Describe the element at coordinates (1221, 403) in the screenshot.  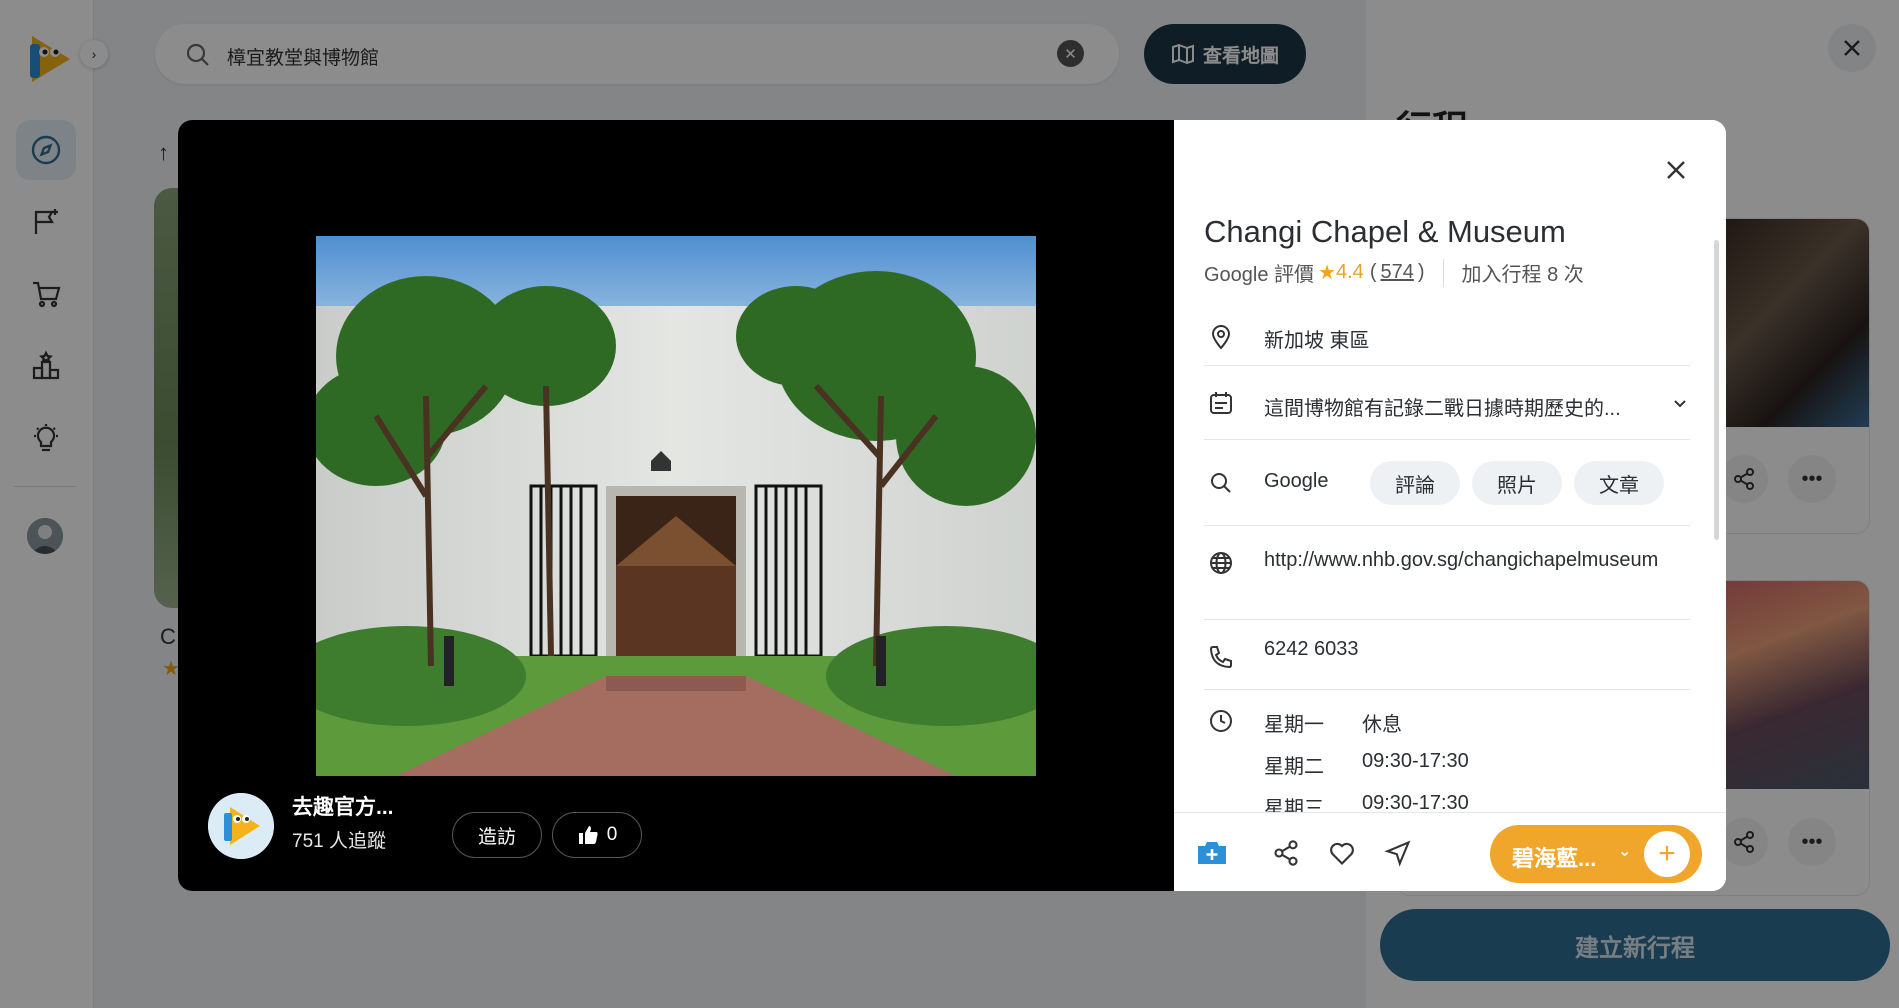
I see `notes-icon` at that location.